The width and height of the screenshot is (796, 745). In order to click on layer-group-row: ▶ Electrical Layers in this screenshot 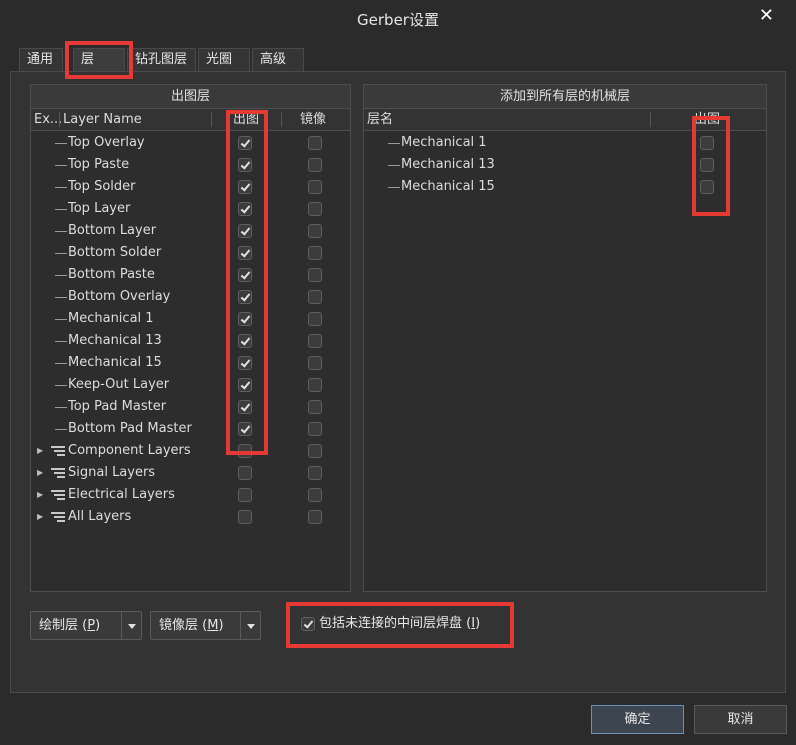, I will do `click(190, 495)`.